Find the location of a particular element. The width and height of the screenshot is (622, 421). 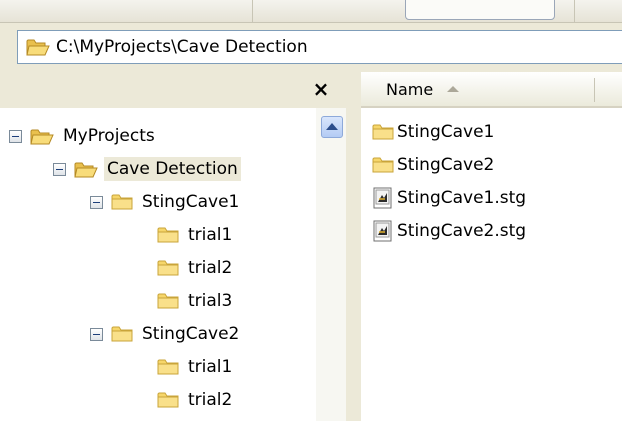

sort-ascending-icon is located at coordinates (453, 89).